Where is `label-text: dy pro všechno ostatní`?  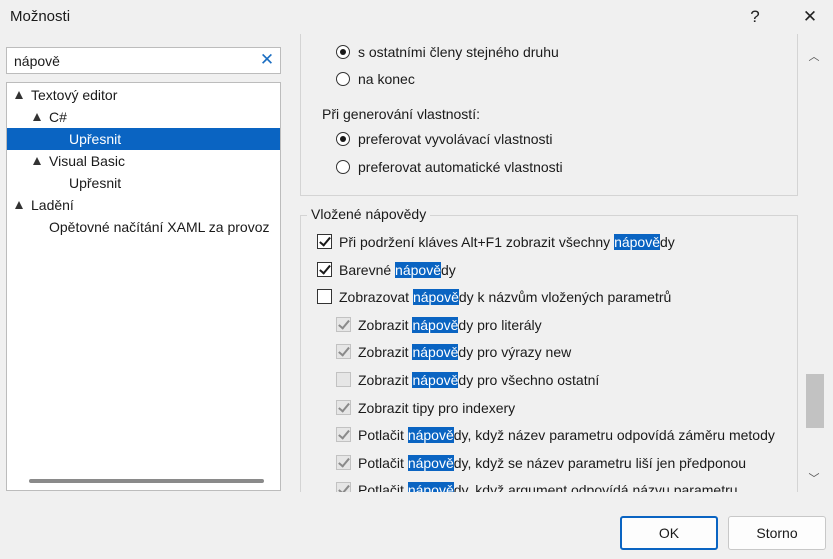 label-text: dy pro všechno ostatní is located at coordinates (529, 380).